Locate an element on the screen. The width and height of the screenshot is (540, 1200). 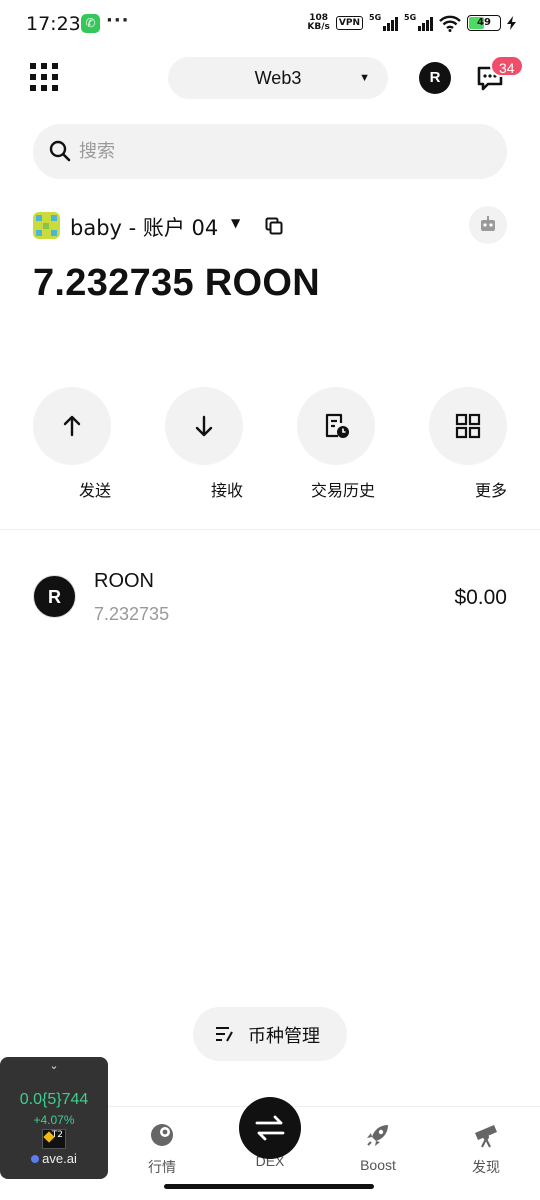
nav-dex: DEX is located at coordinates (270, 1133).